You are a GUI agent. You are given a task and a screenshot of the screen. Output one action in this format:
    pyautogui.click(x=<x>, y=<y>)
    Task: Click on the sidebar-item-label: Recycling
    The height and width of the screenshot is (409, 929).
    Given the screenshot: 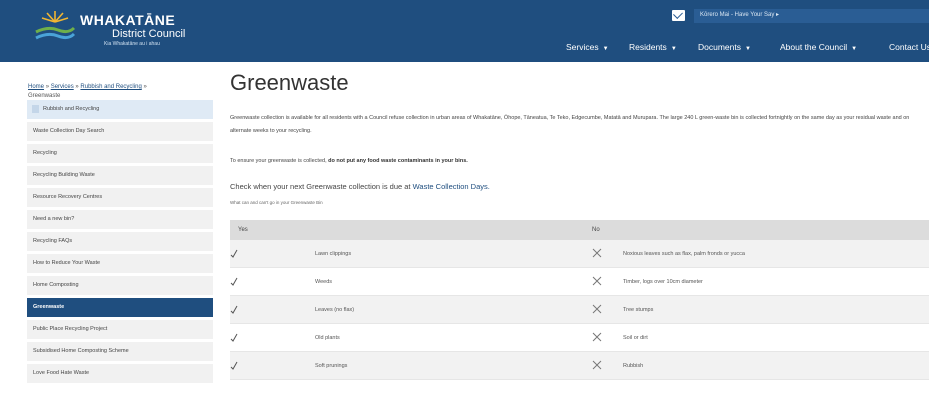 What is the action you would take?
    pyautogui.click(x=45, y=153)
    